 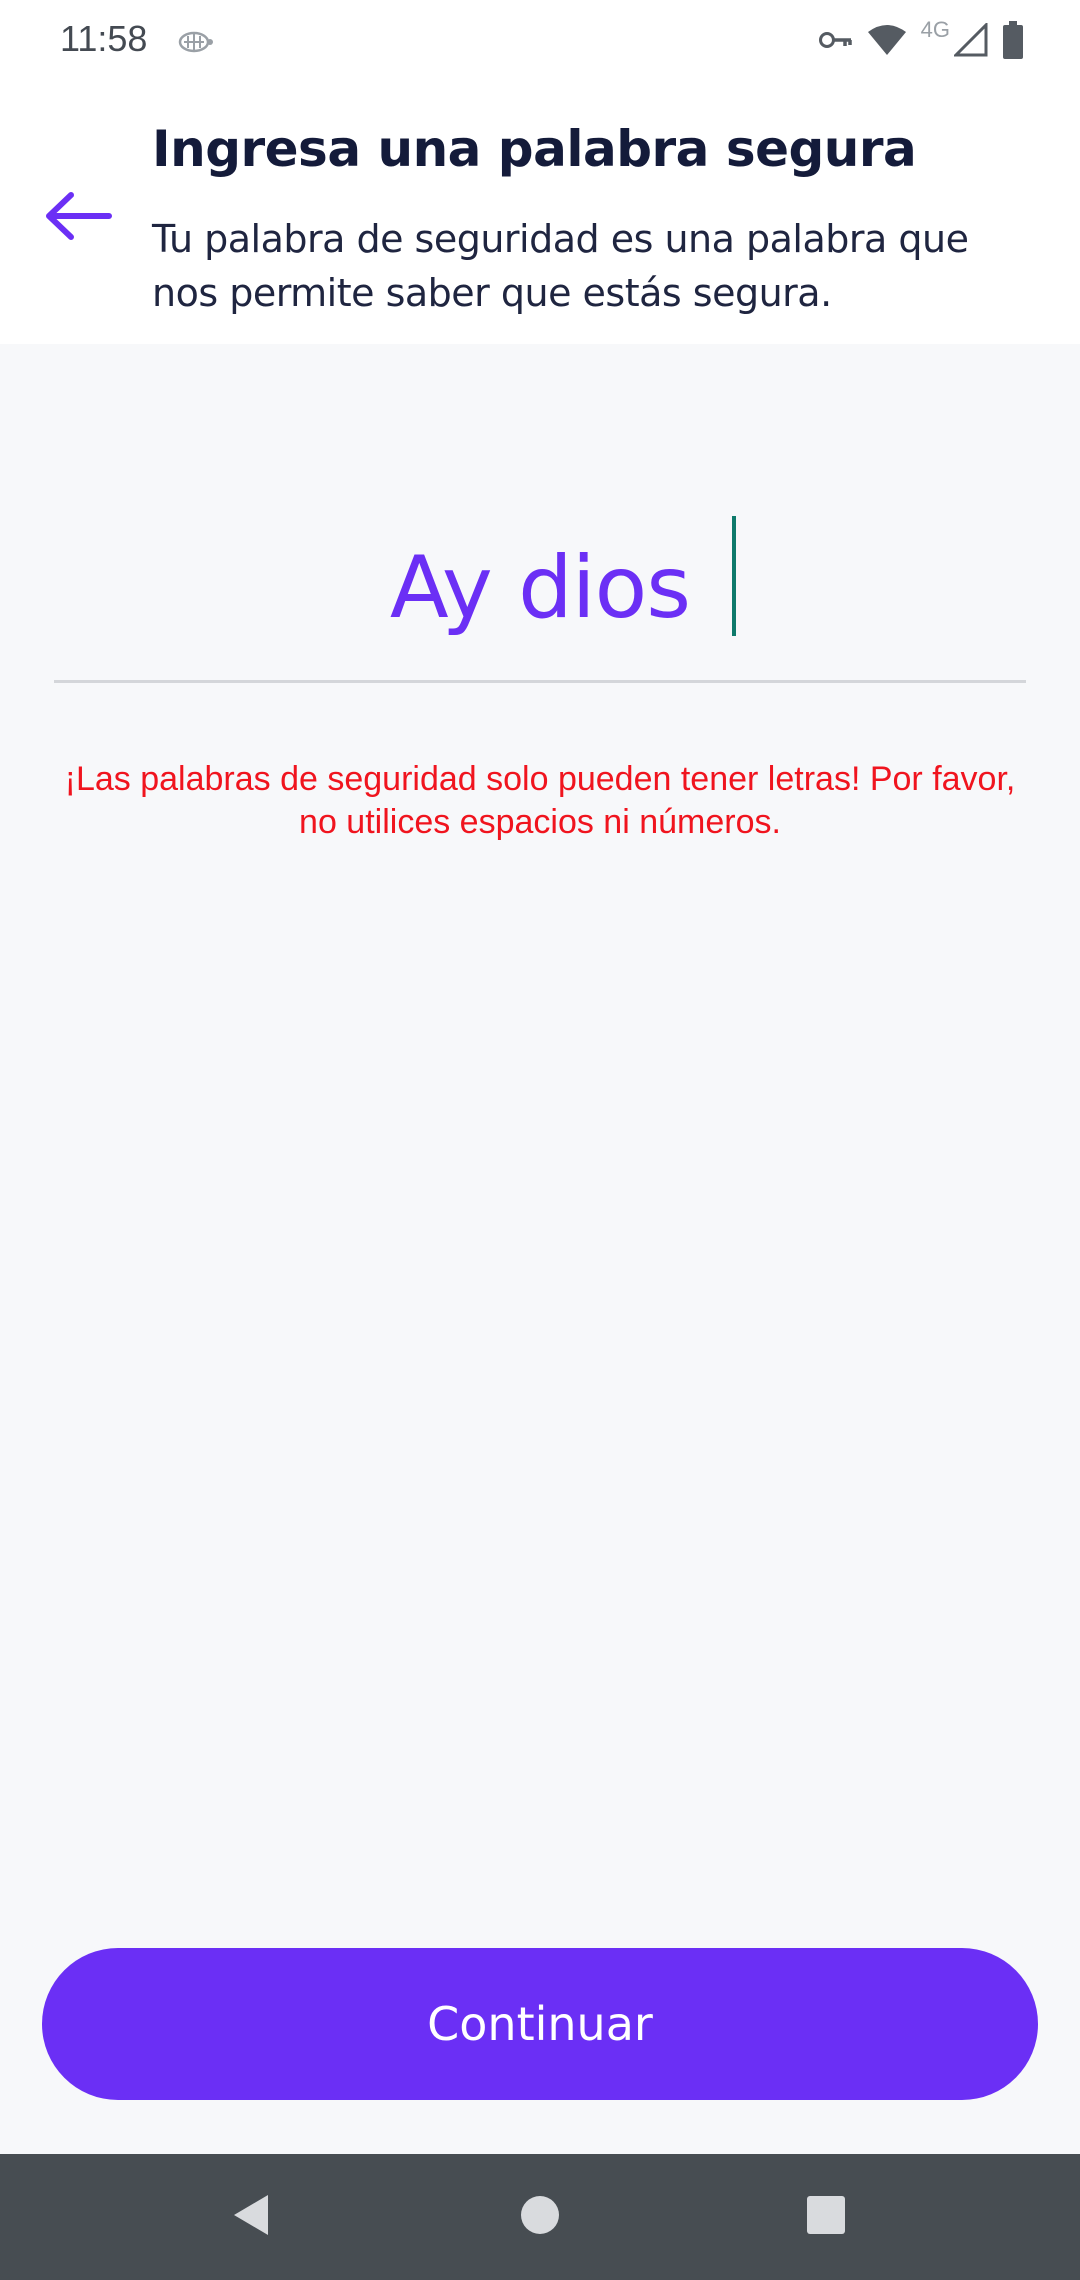 What do you see at coordinates (534, 149) in the screenshot?
I see `page-title: Ingresa una palabra segura` at bounding box center [534, 149].